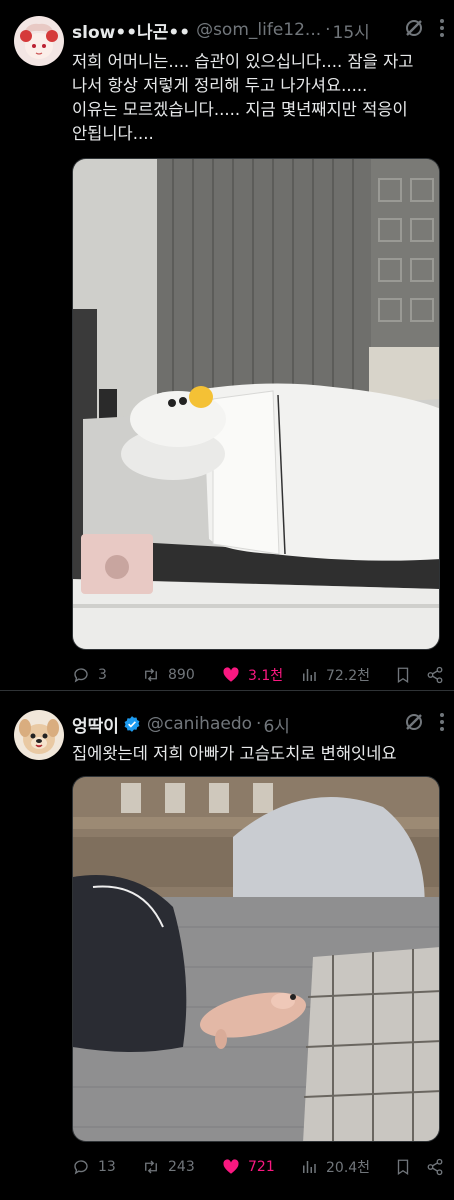 The width and height of the screenshot is (454, 1200). I want to click on reply-count: 13, so click(107, 1167).